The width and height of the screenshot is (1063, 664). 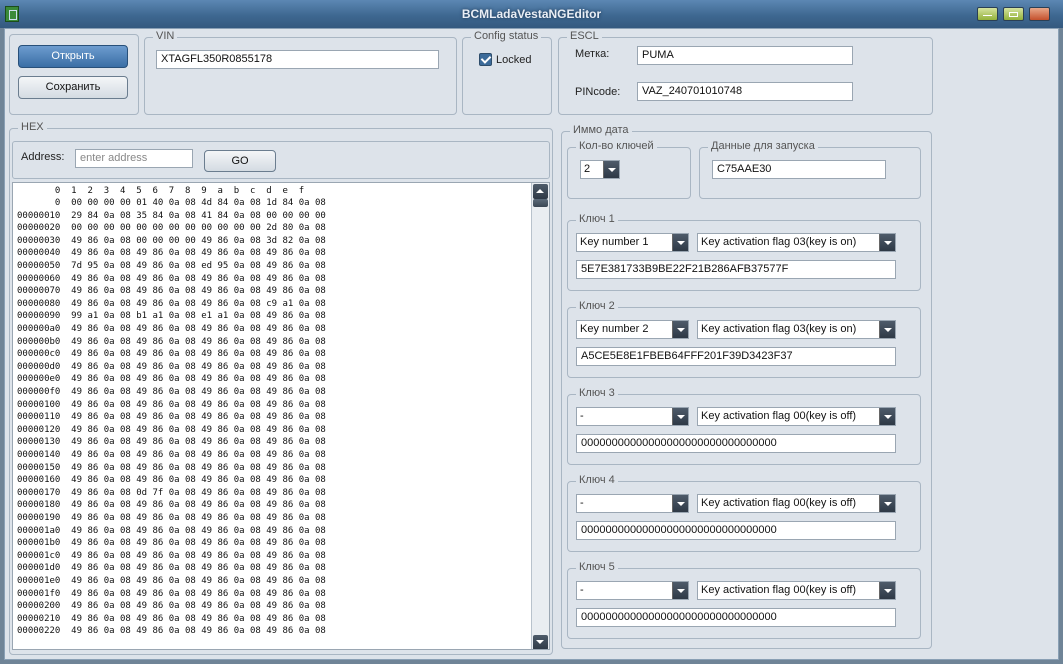 I want to click on close-button, so click(x=1039, y=14).